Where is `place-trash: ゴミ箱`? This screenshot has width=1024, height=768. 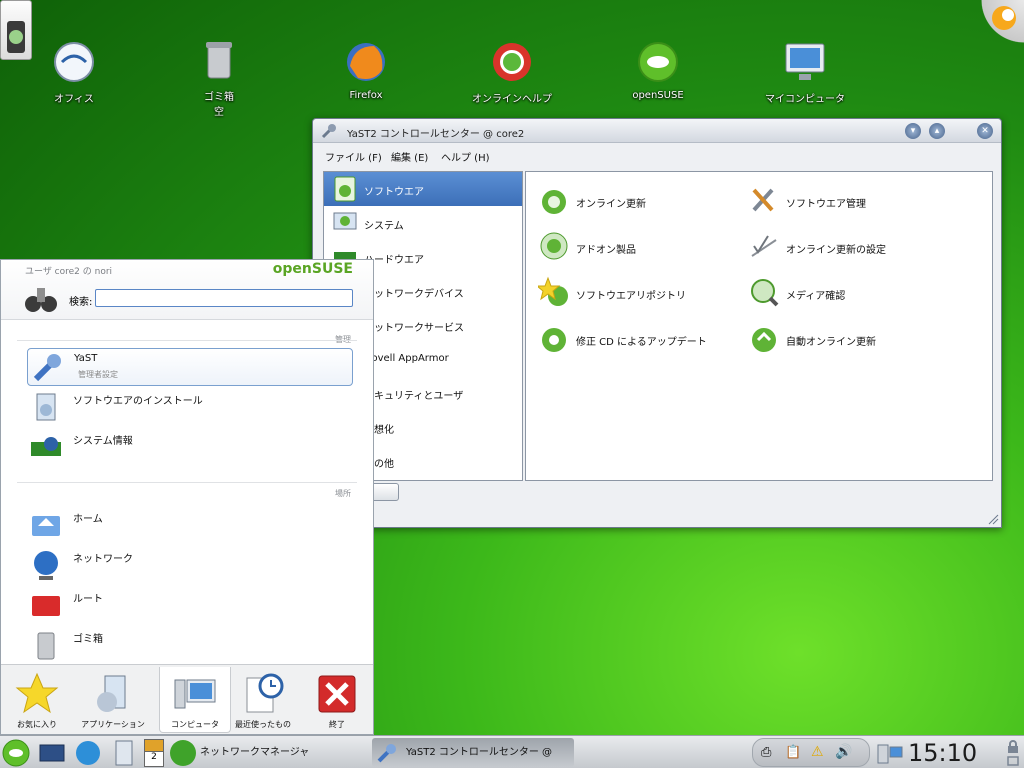
place-trash: ゴミ箱 is located at coordinates (190, 645).